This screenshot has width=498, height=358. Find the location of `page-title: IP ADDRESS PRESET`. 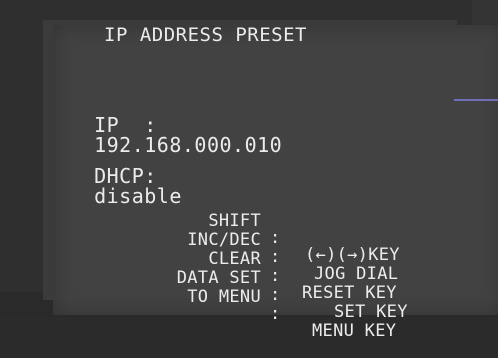

page-title: IP ADDRESS PRESET is located at coordinates (205, 35).